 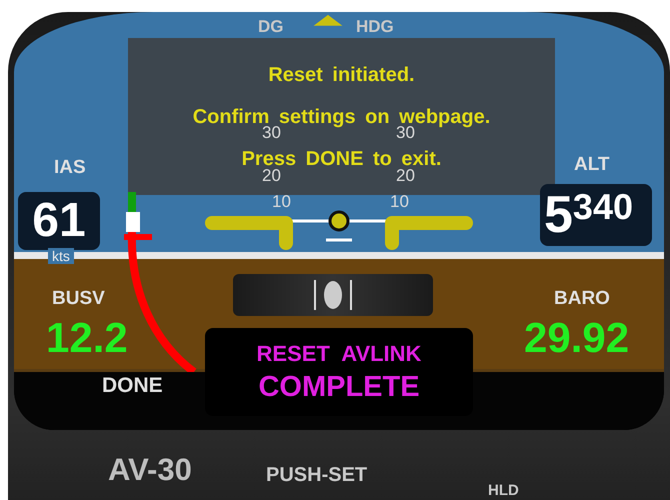 What do you see at coordinates (558, 215) in the screenshot?
I see `altitude-thousands: 5` at bounding box center [558, 215].